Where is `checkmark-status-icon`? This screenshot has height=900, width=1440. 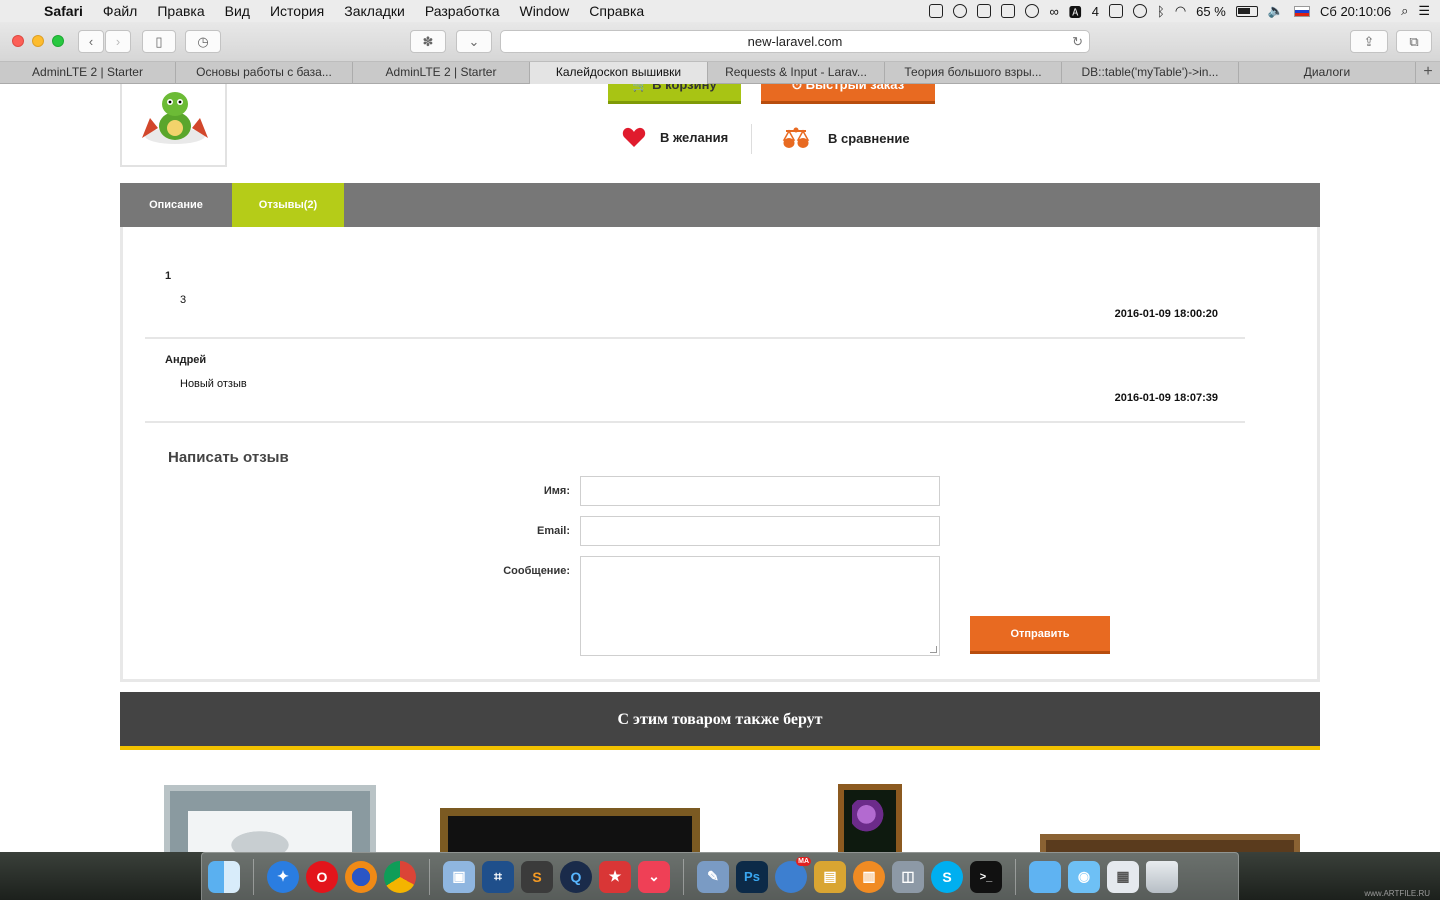 checkmark-status-icon is located at coordinates (936, 11).